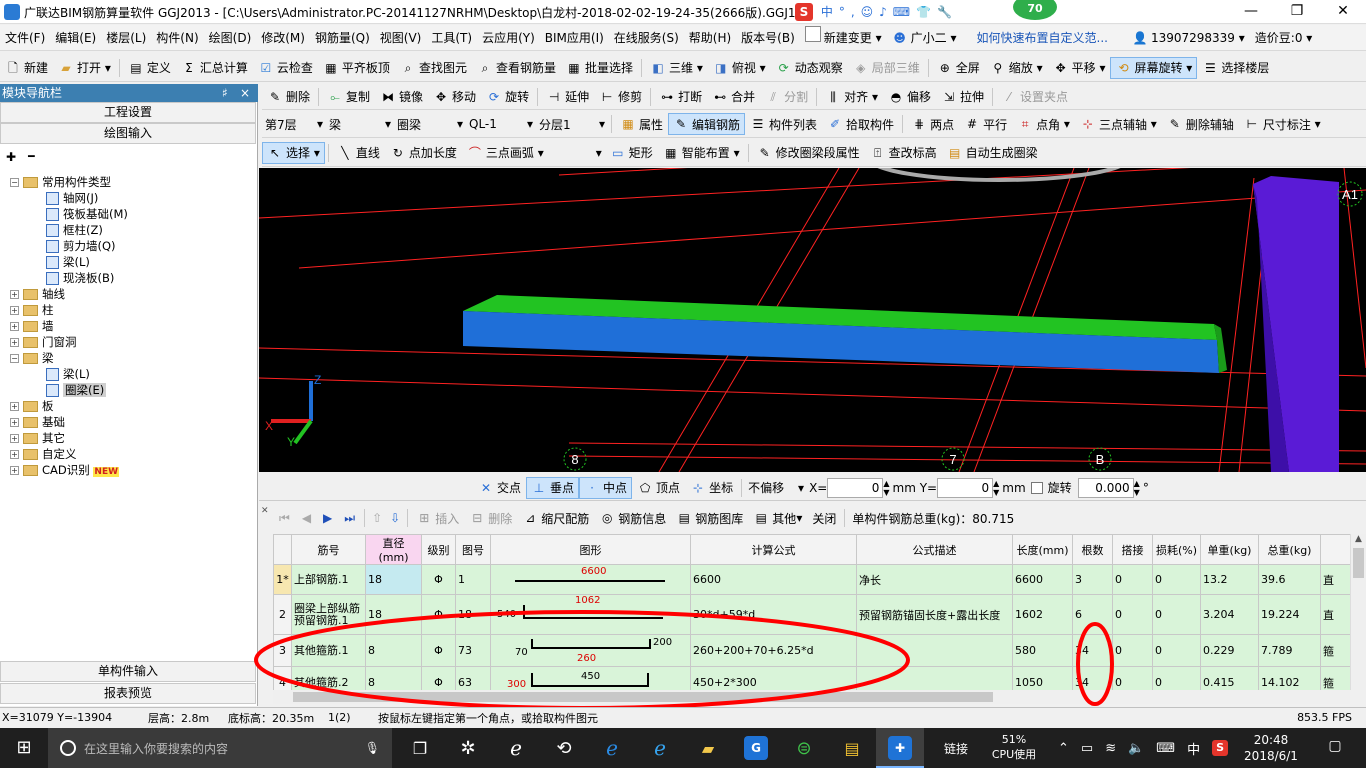 This screenshot has height=768, width=1366. What do you see at coordinates (1092, 549) in the screenshot?
I see `column-header: 根数` at bounding box center [1092, 549].